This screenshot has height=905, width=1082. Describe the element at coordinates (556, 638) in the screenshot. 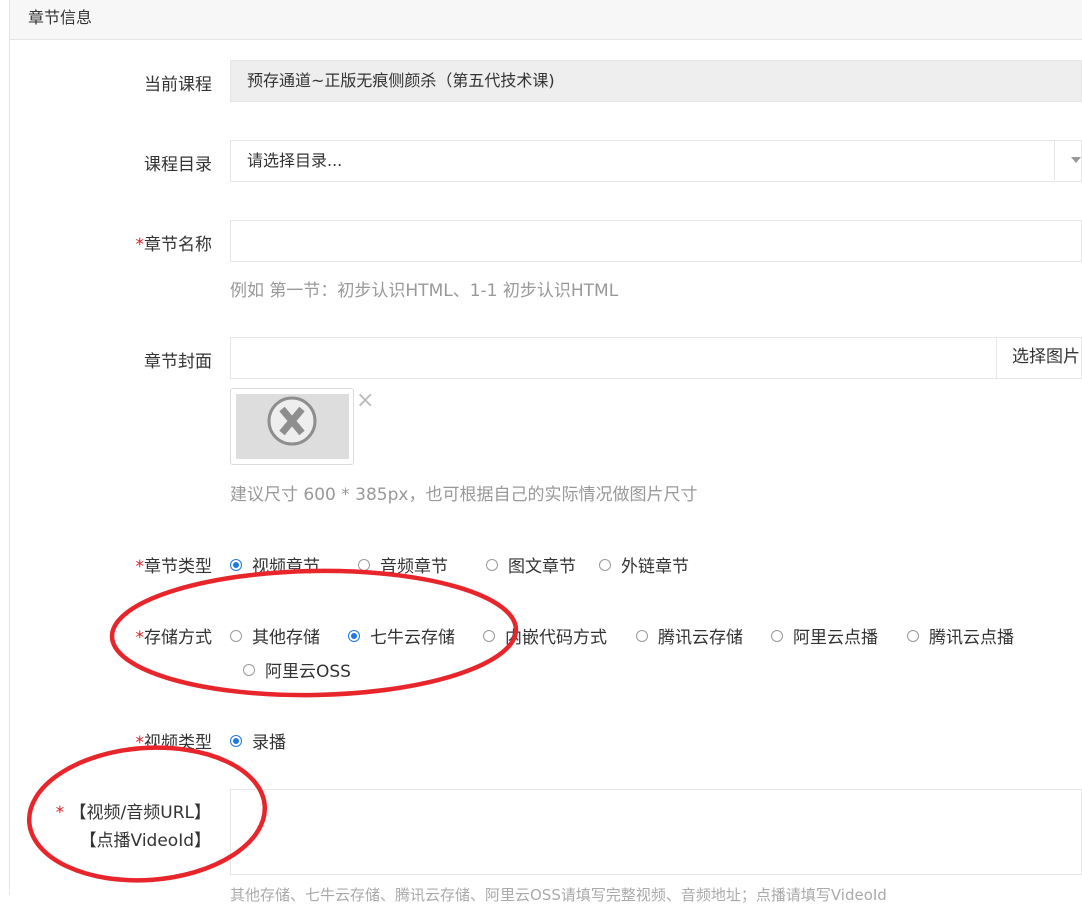

I see `radio-label: 内嵌代码方式` at that location.